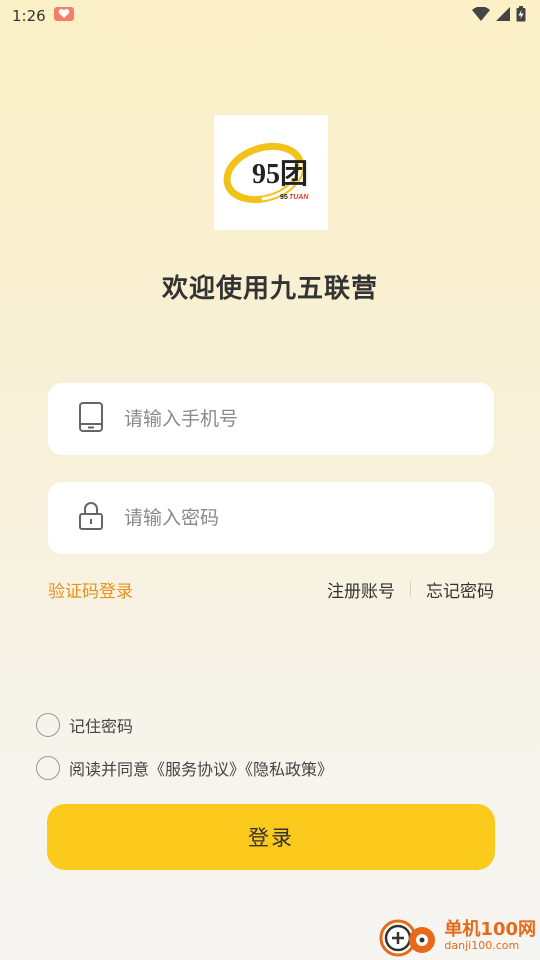  Describe the element at coordinates (503, 16) in the screenshot. I see `cell-signal-icon` at that location.